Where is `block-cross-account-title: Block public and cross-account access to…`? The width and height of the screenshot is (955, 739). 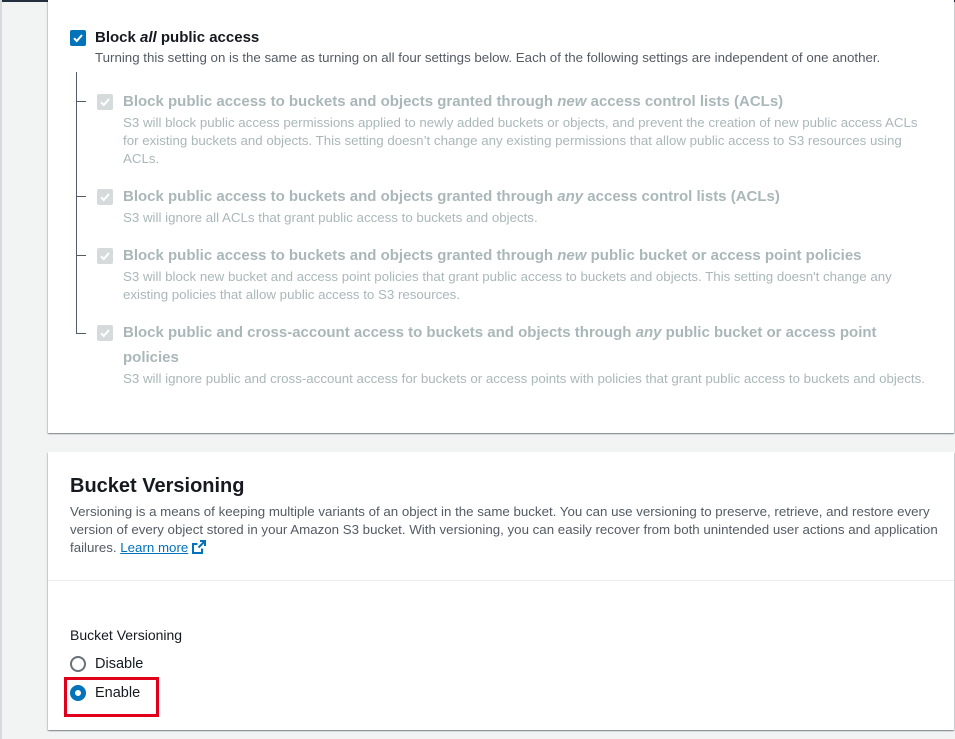 block-cross-account-title: Block public and cross-account access to… is located at coordinates (500, 345).